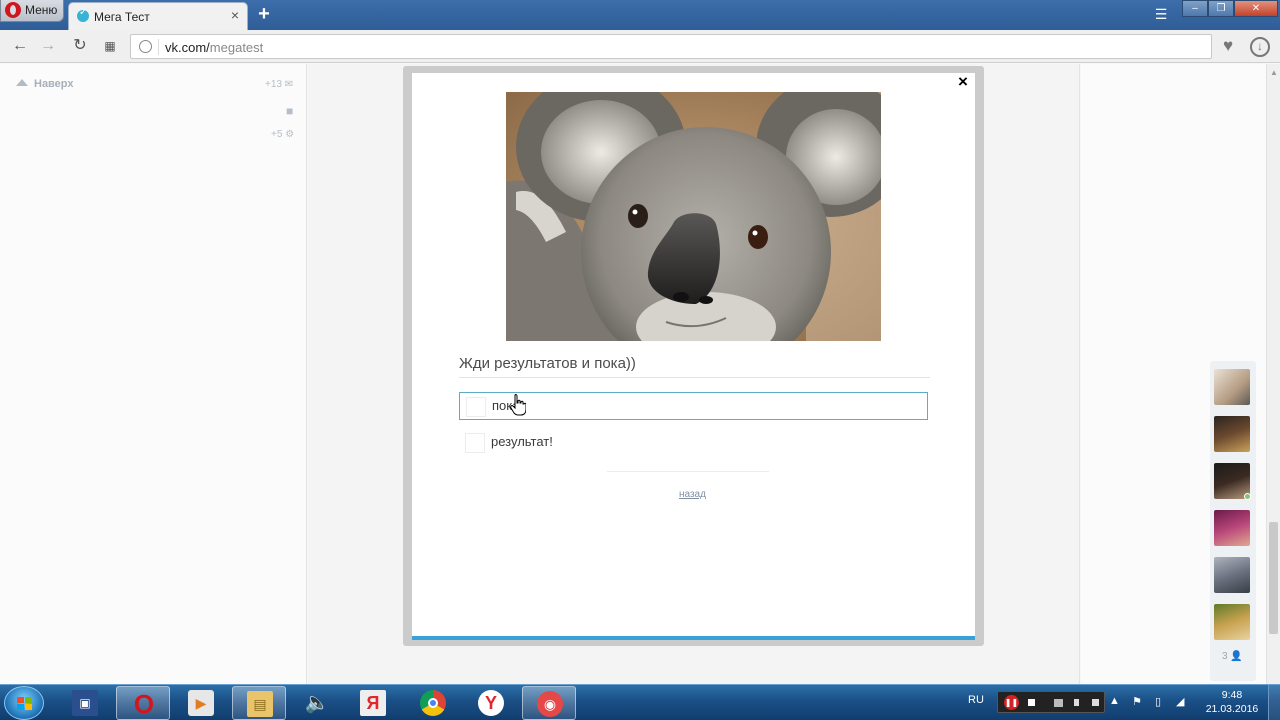 The image size is (1280, 720). Describe the element at coordinates (692, 494) in the screenshot. I see `back-link: назад` at that location.